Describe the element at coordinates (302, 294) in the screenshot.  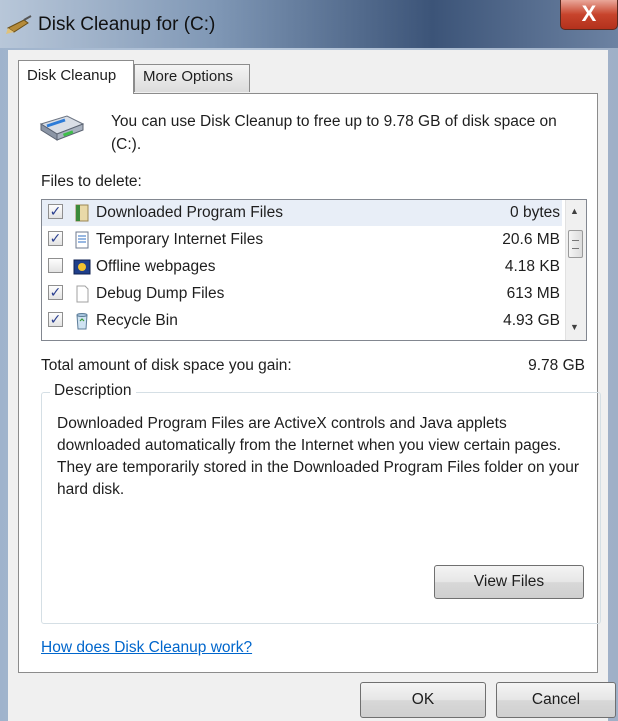
I see `list-item: ✓ Debug Dump Files 613 MB` at that location.